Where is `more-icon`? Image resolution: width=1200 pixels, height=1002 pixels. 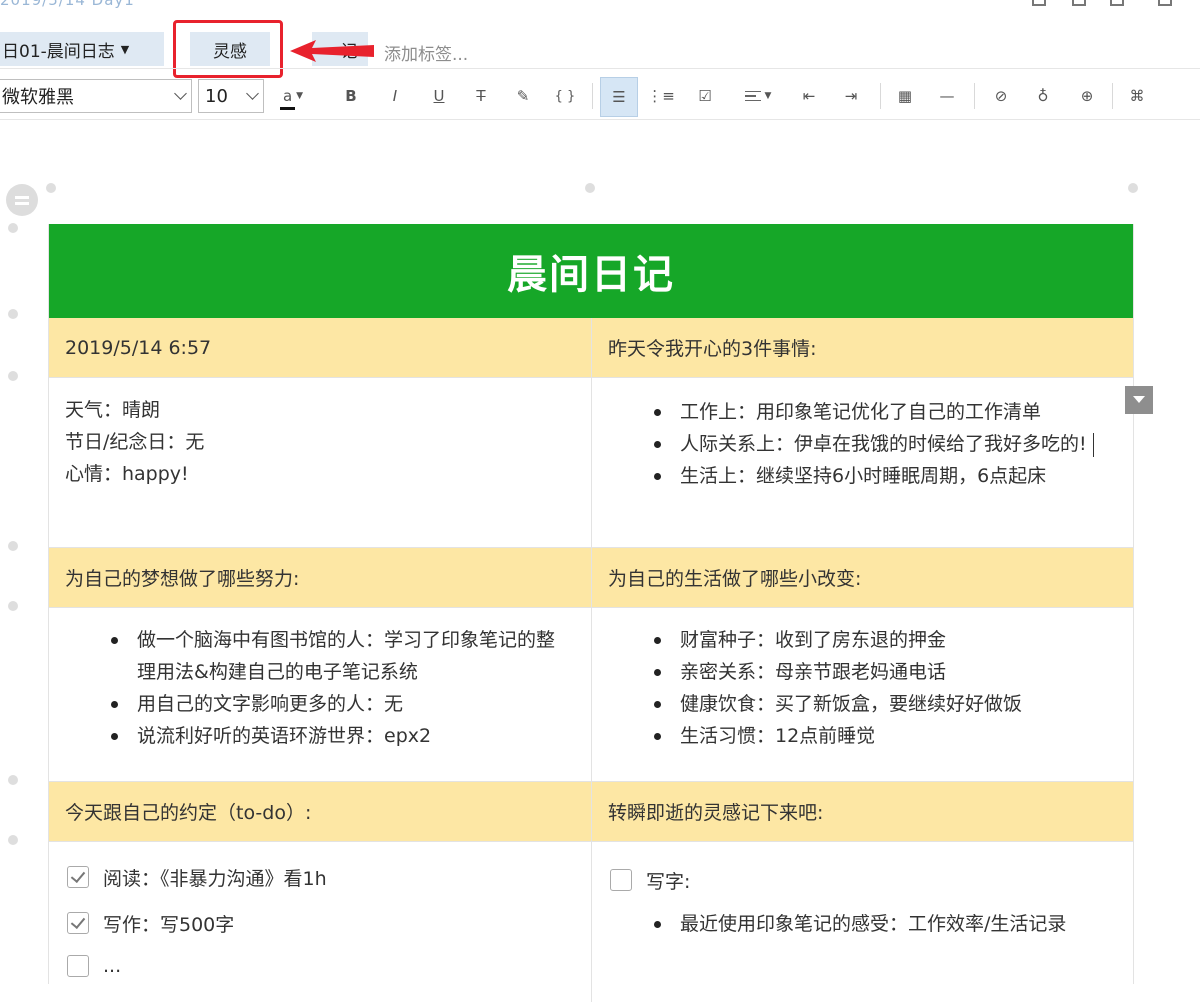
more-icon is located at coordinates (1165, 3).